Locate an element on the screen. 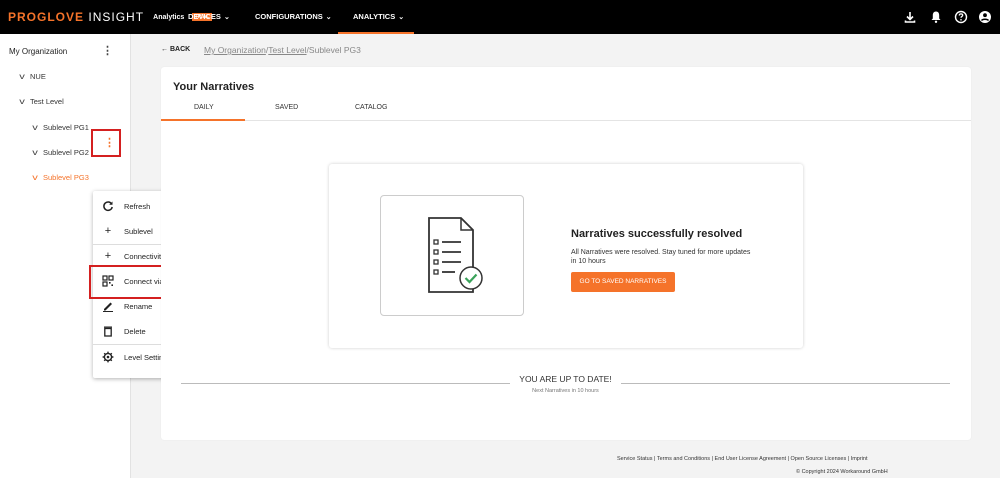 The image size is (1000, 478). menu-item-label: Sublevel is located at coordinates (138, 231).